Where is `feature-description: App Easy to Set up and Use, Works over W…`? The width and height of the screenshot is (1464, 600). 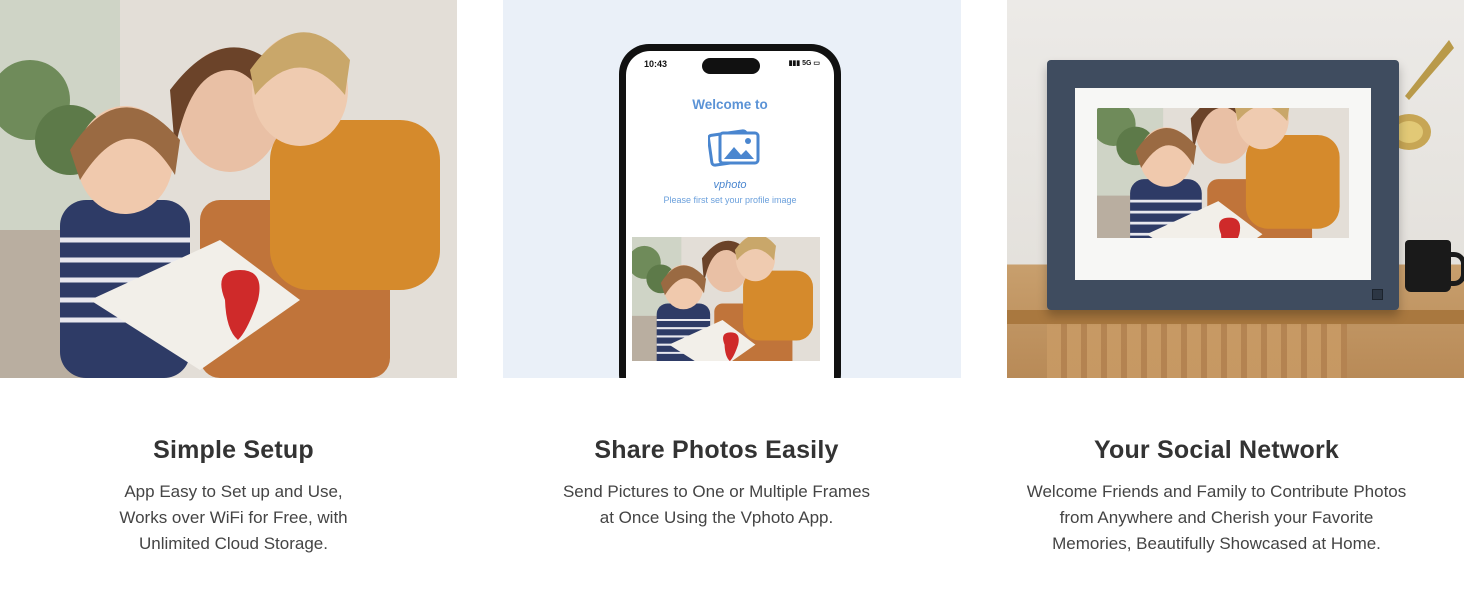
feature-description: App Easy to Set up and Use, Works over W… is located at coordinates (233, 518).